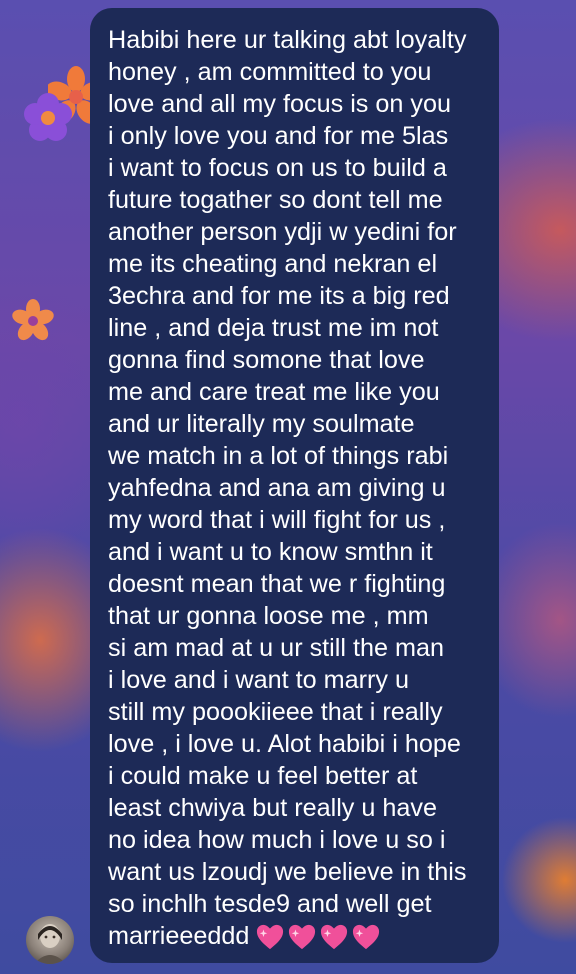 The height and width of the screenshot is (974, 576). I want to click on message-line: still my poookiieee that i really, so click(275, 712).